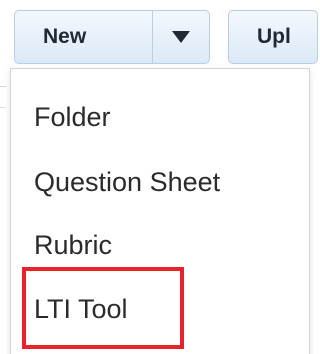  I want to click on upload-button: Upl, so click(273, 37).